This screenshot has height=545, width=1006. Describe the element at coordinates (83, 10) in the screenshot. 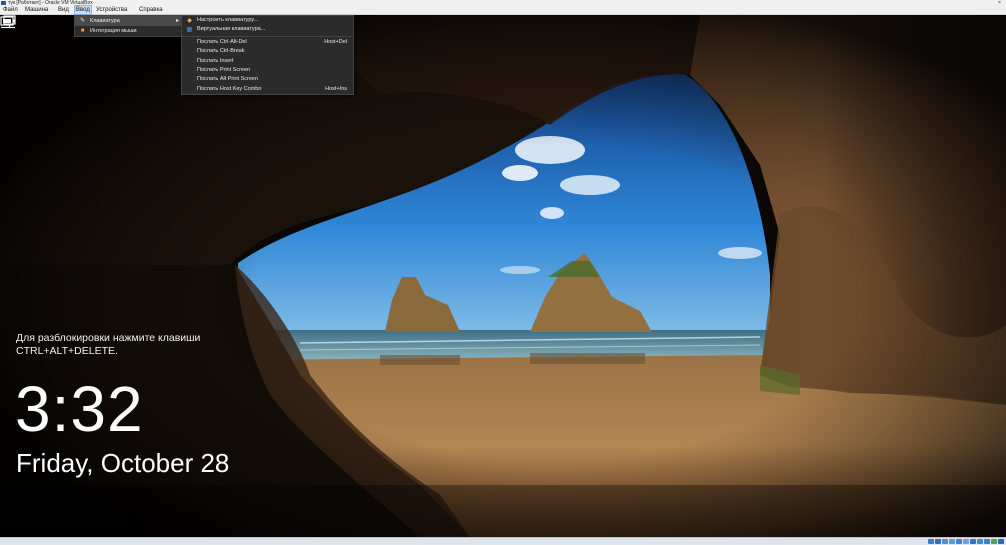

I see `menu-input: Ввод` at that location.